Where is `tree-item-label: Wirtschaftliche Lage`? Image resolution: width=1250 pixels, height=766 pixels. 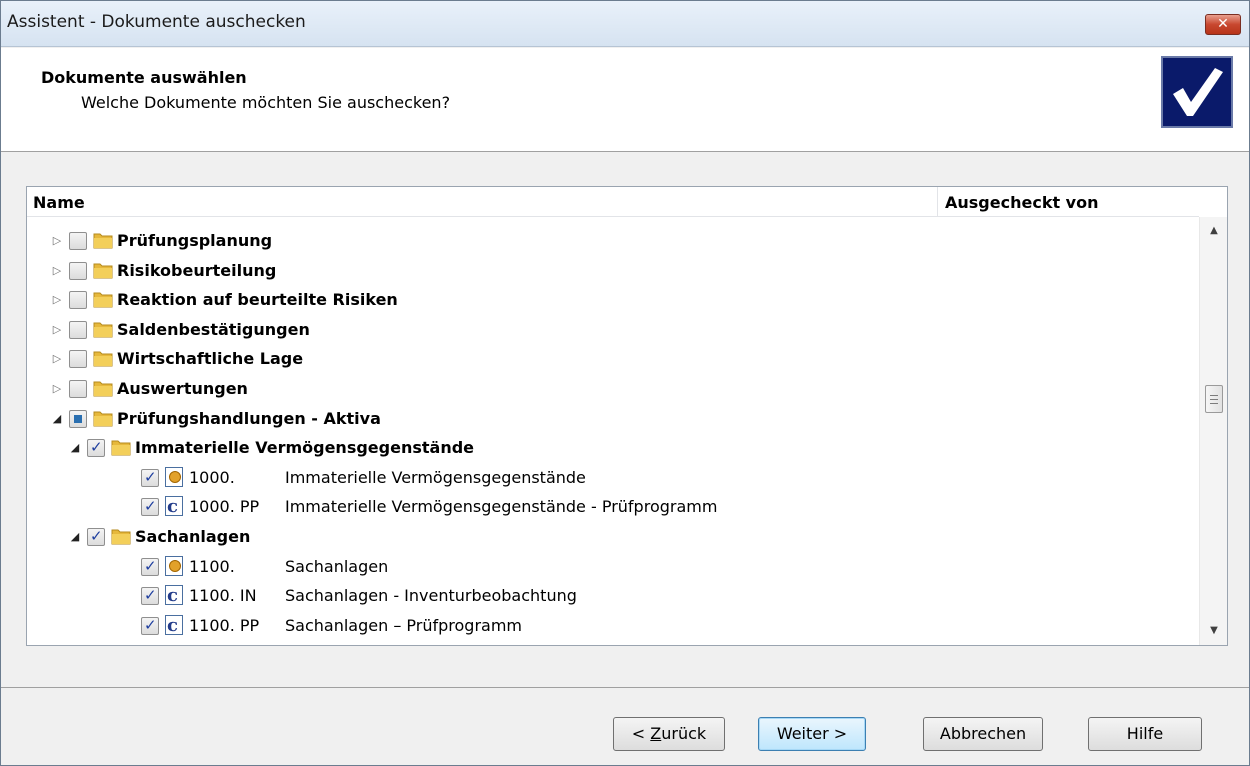 tree-item-label: Wirtschaftliche Lage is located at coordinates (210, 359).